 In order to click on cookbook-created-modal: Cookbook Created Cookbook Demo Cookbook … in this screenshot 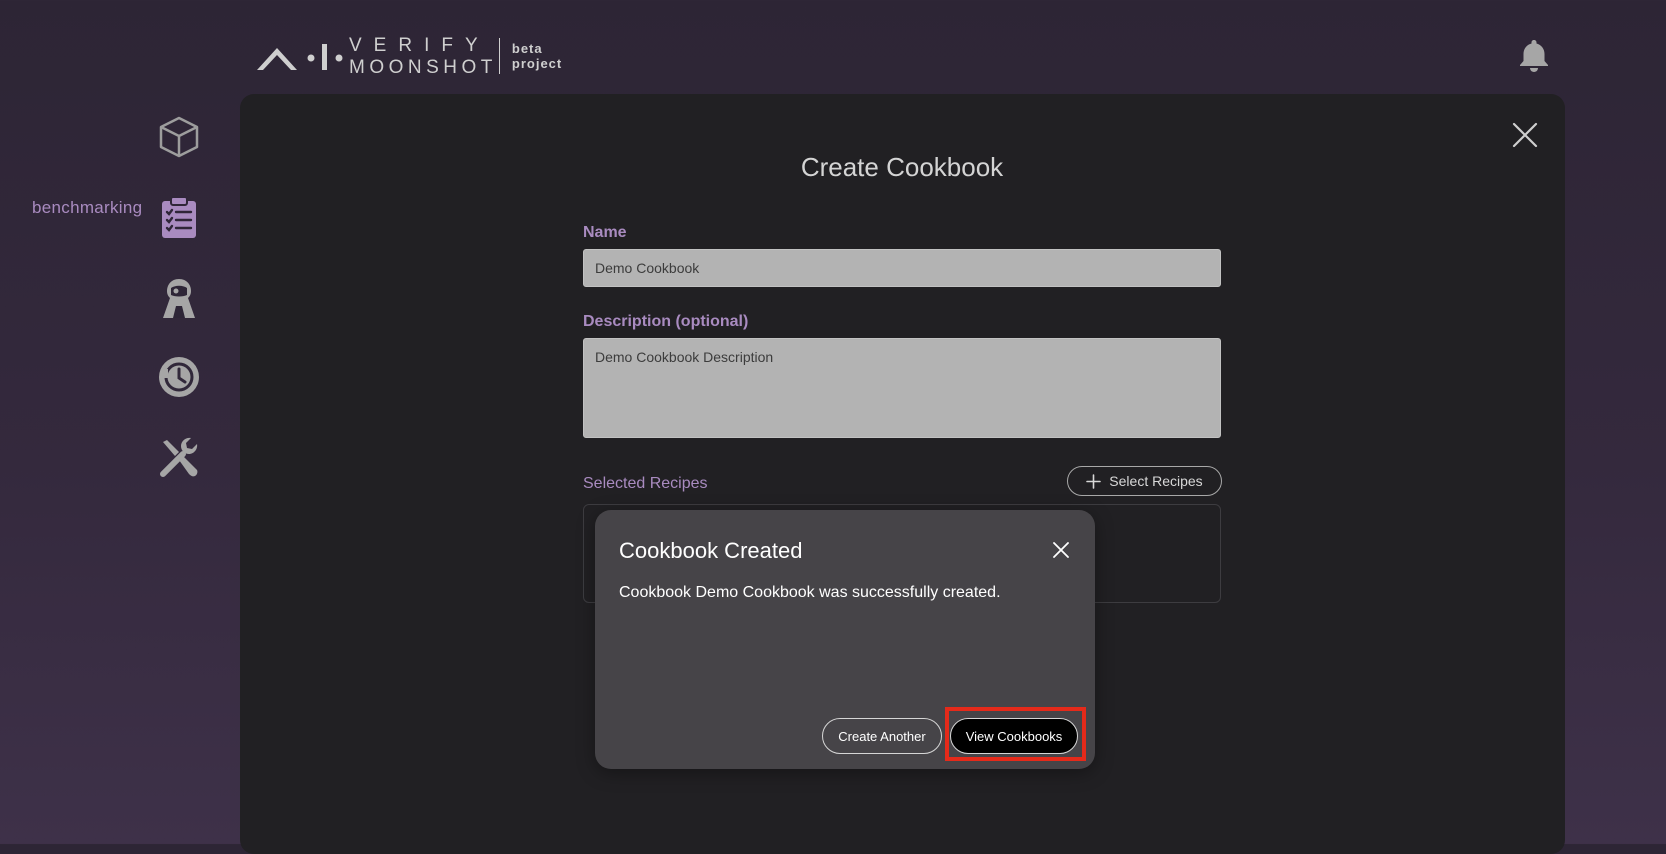, I will do `click(845, 639)`.